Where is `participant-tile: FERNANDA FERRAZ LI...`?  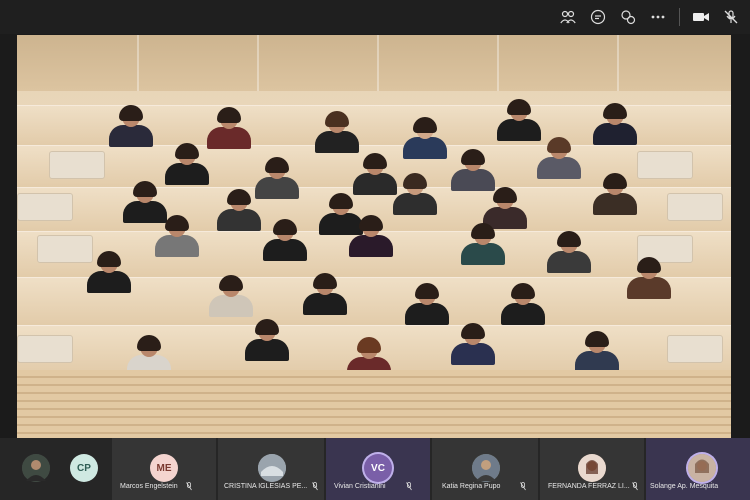
participant-tile: FERNANDA FERRAZ LI... is located at coordinates (592, 469).